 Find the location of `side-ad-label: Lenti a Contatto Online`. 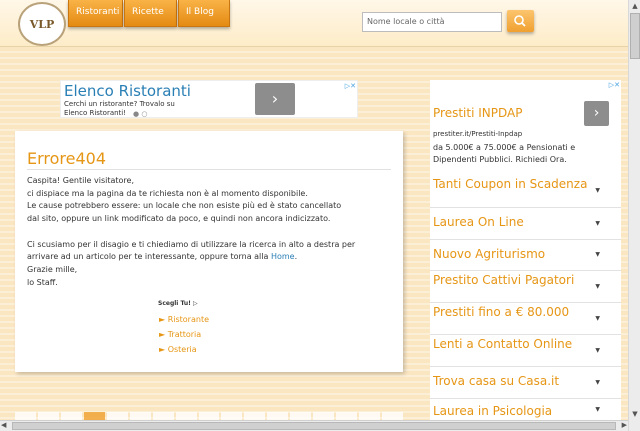

side-ad-label: Lenti a Contatto Online is located at coordinates (503, 344).